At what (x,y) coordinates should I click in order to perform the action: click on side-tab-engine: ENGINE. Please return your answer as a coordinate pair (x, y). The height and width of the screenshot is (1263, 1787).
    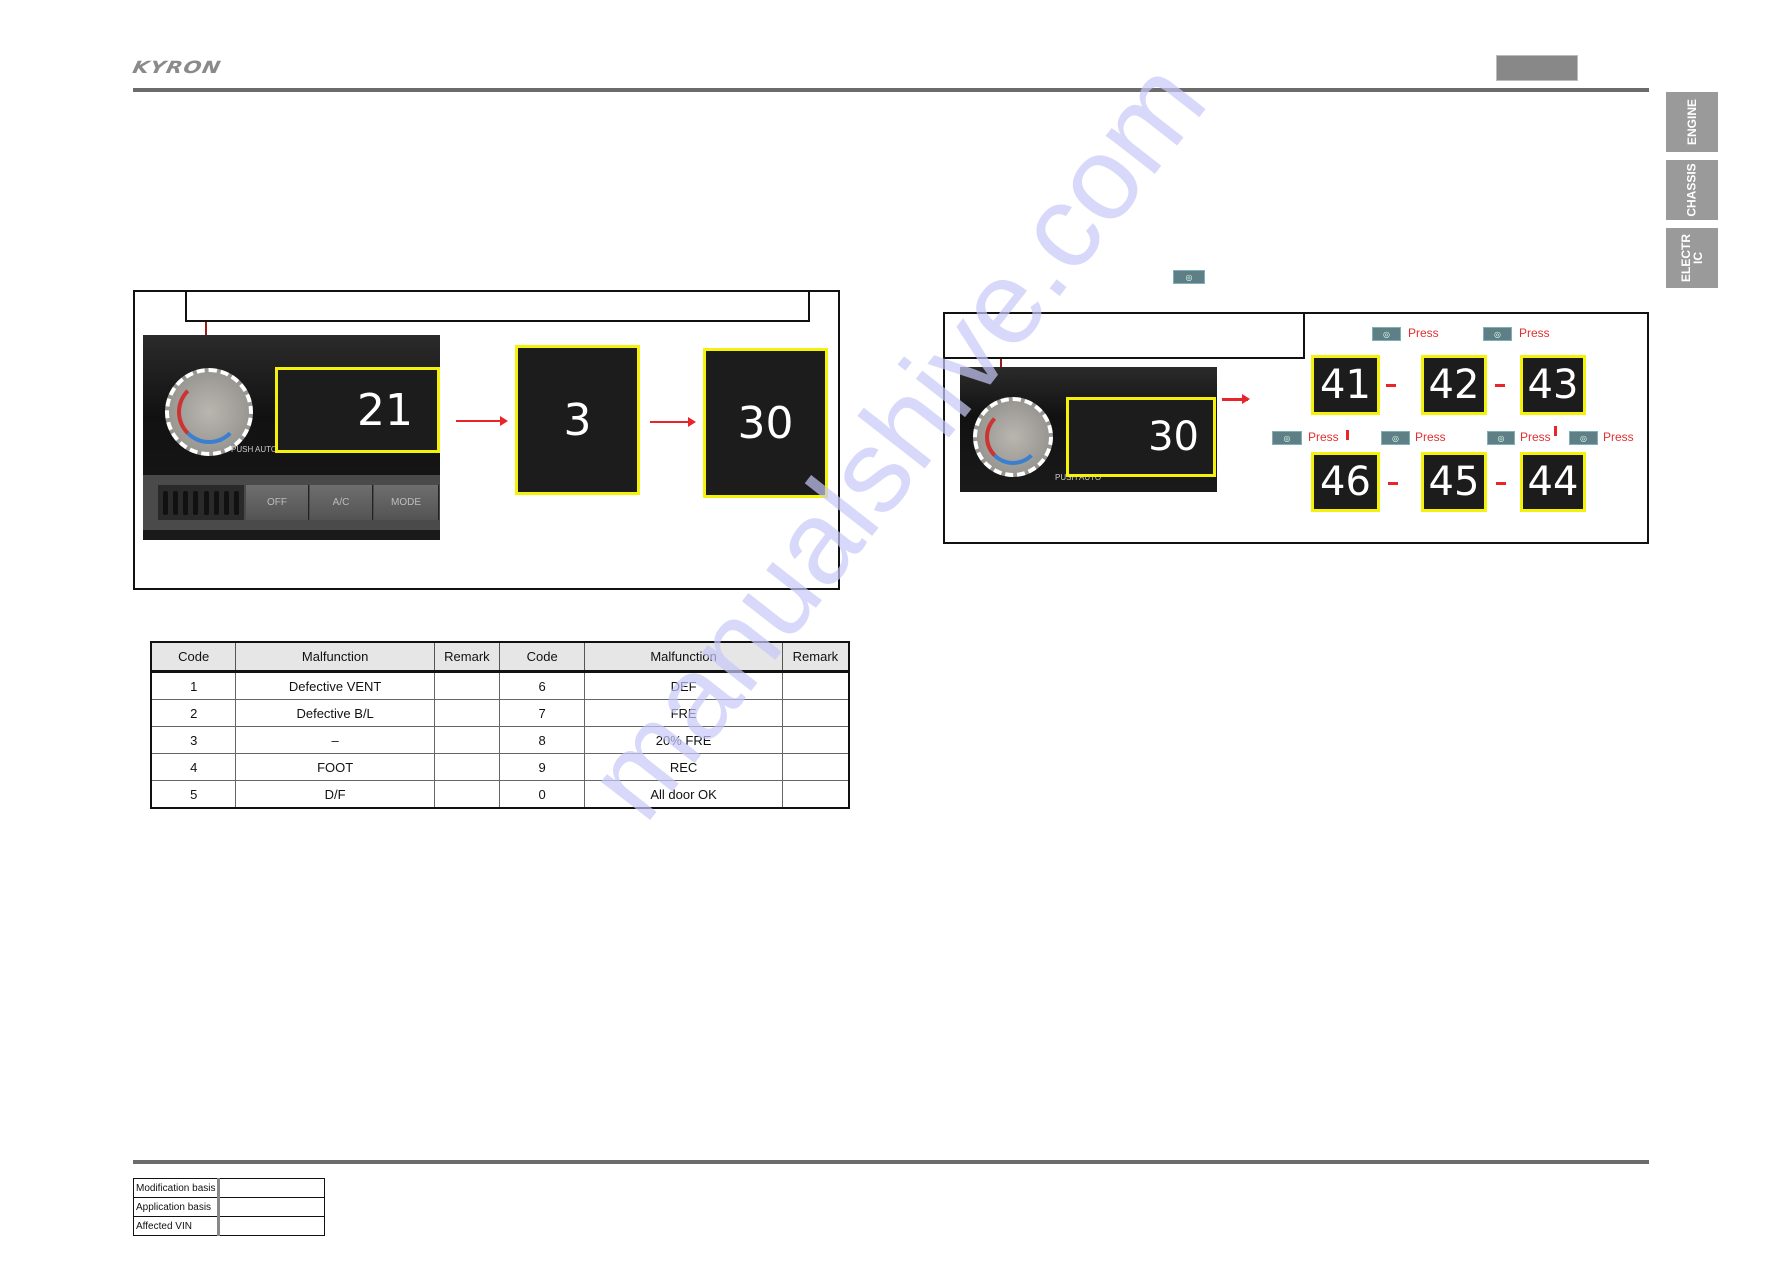
    Looking at the image, I should click on (1692, 122).